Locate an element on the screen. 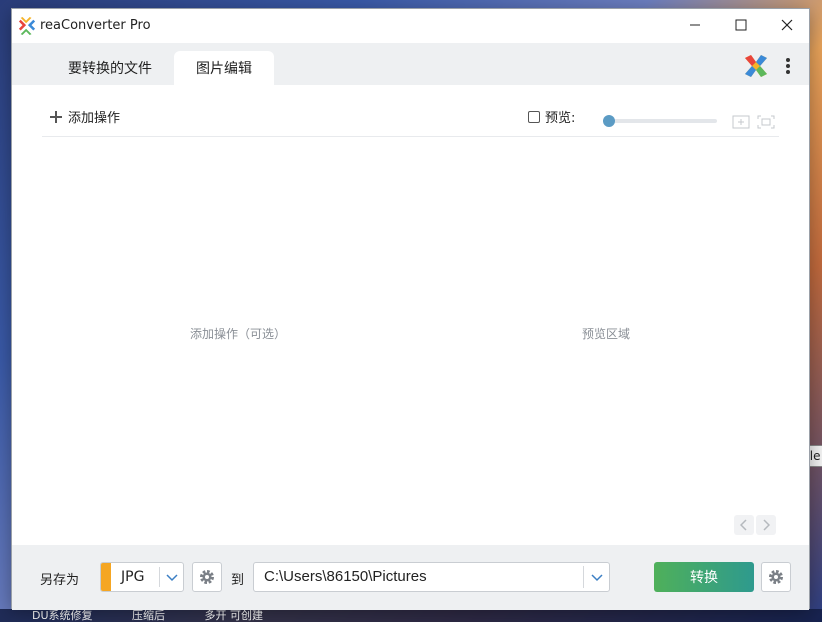 The height and width of the screenshot is (622, 822). previous-image-button is located at coordinates (744, 525).